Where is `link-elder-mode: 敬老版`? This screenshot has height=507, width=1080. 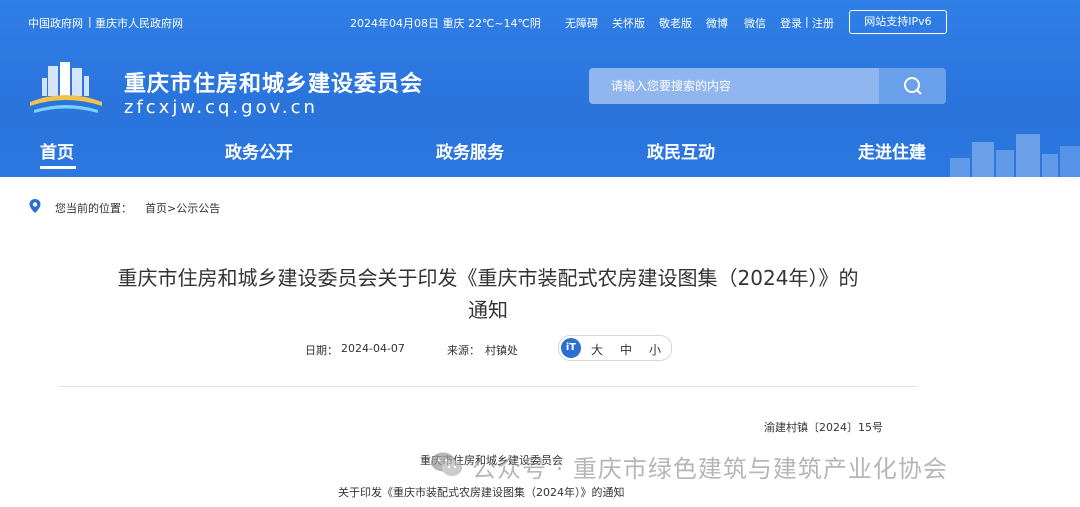
link-elder-mode: 敬老版 is located at coordinates (675, 23).